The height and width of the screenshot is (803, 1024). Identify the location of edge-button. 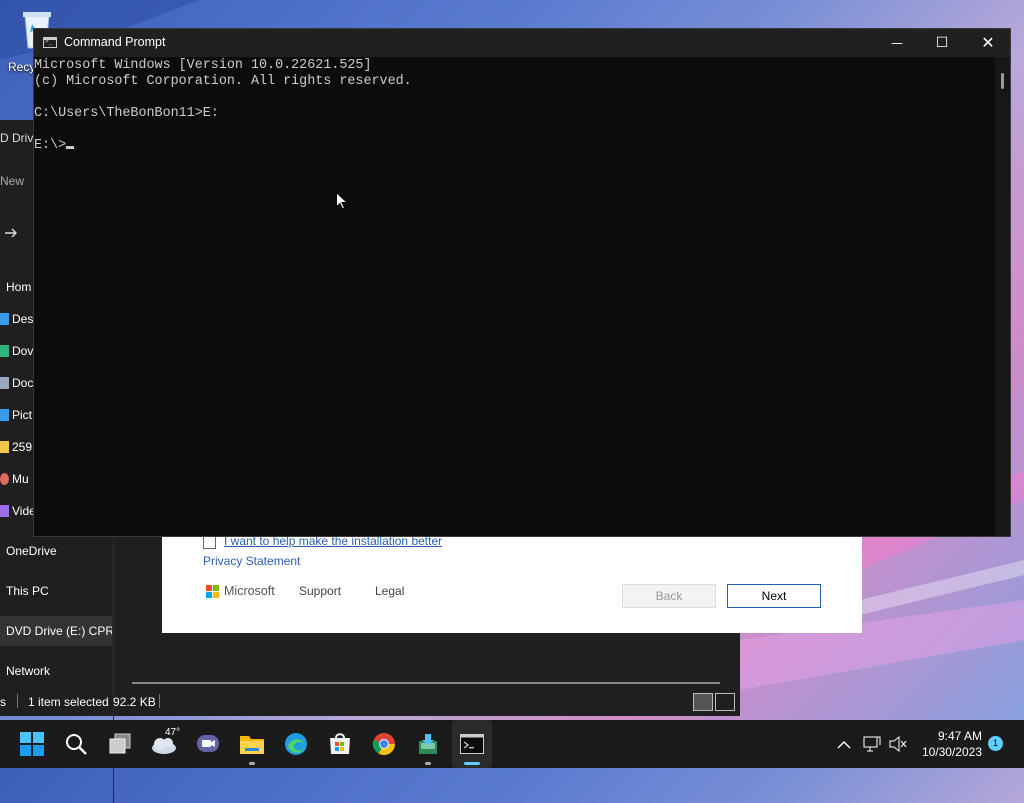
(296, 744).